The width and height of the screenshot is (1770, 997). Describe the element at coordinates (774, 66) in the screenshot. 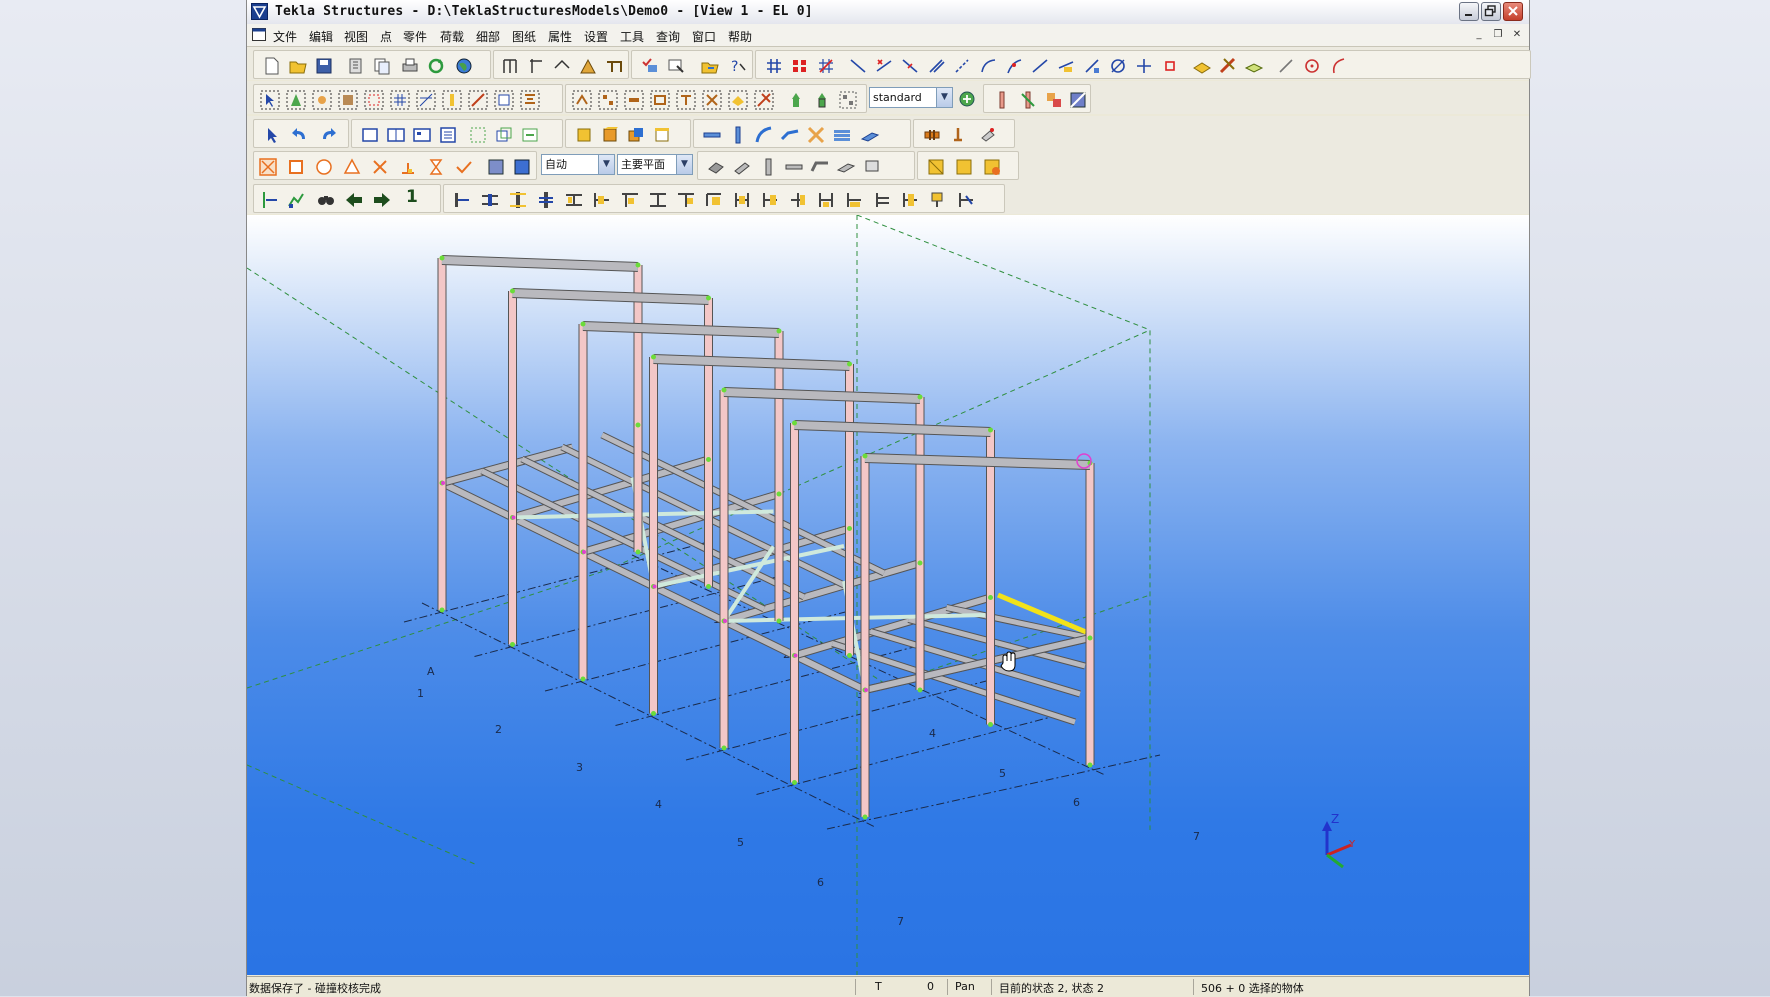

I see `snap-grid-icon` at that location.